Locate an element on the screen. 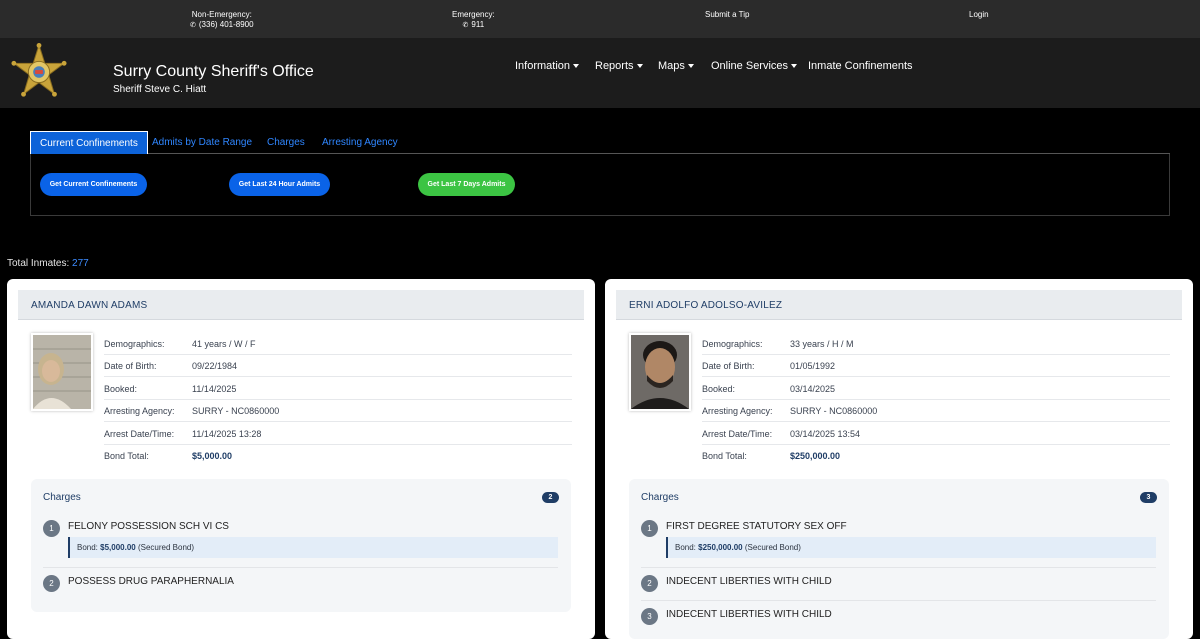 This screenshot has height=639, width=1200. demographics-row: Demographics: 41 years / W / F is located at coordinates (338, 344).